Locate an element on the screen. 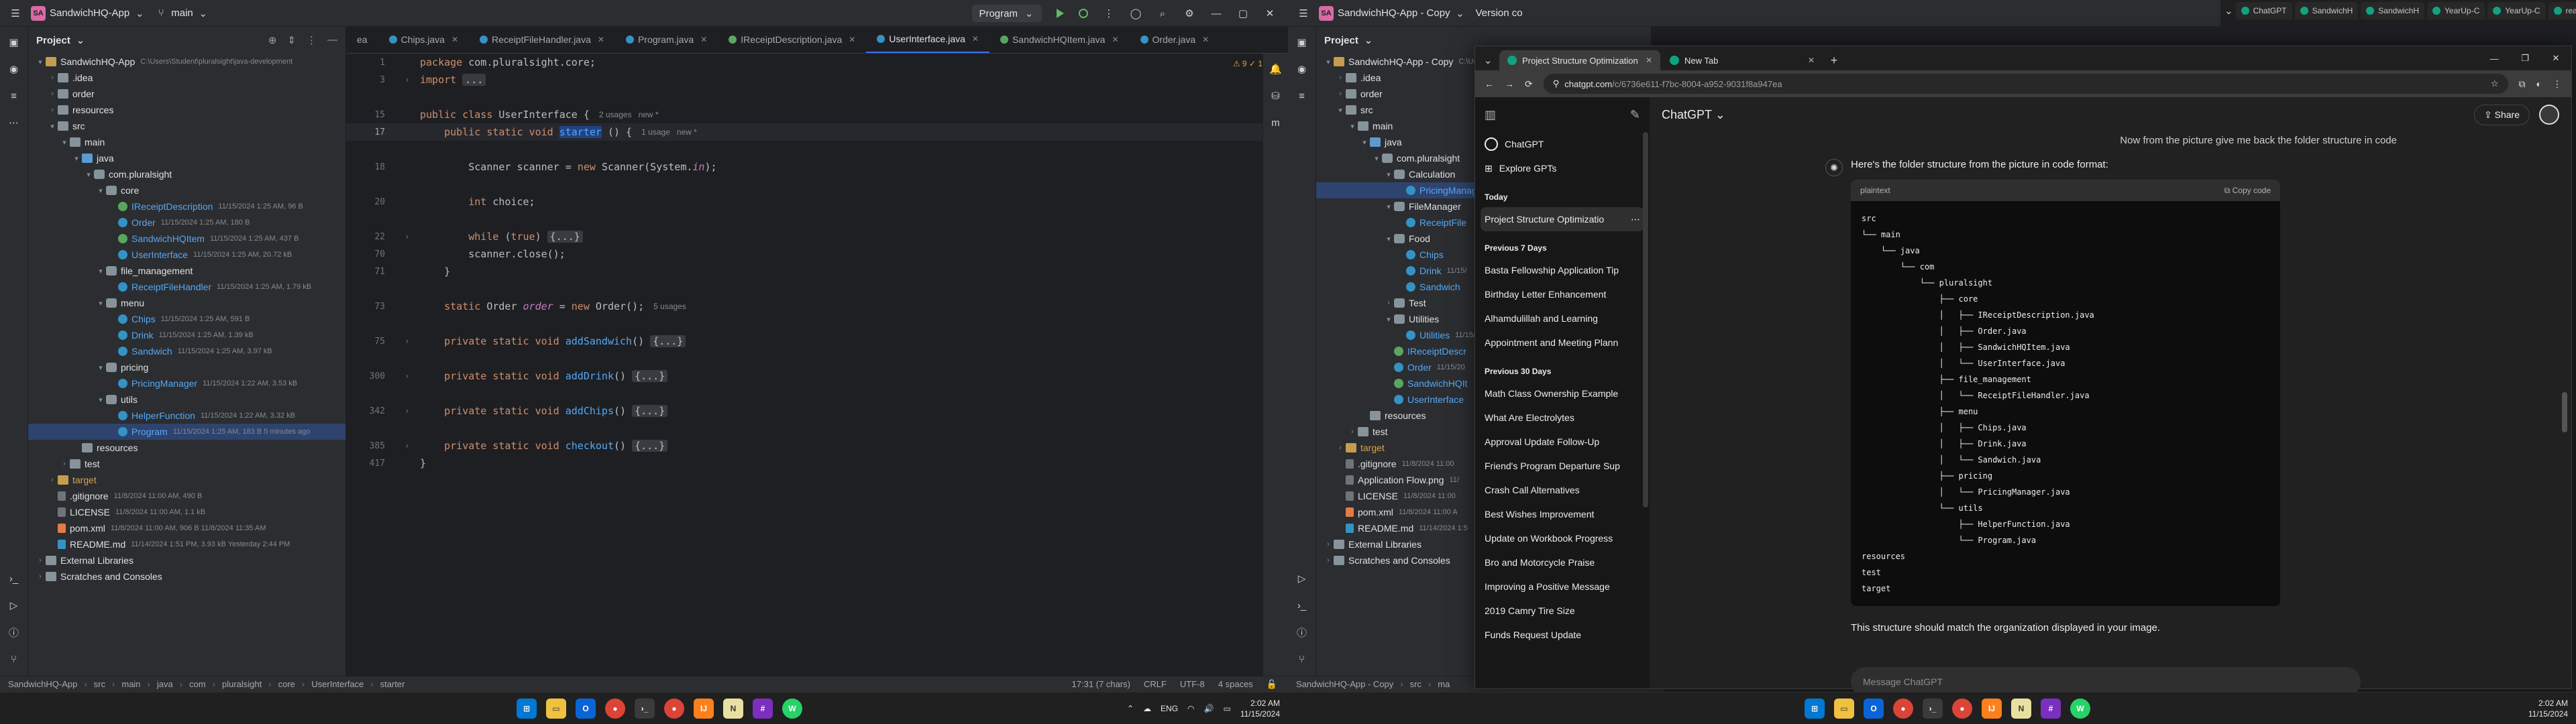  bookmark-star-icon: ☆ is located at coordinates (2495, 83).